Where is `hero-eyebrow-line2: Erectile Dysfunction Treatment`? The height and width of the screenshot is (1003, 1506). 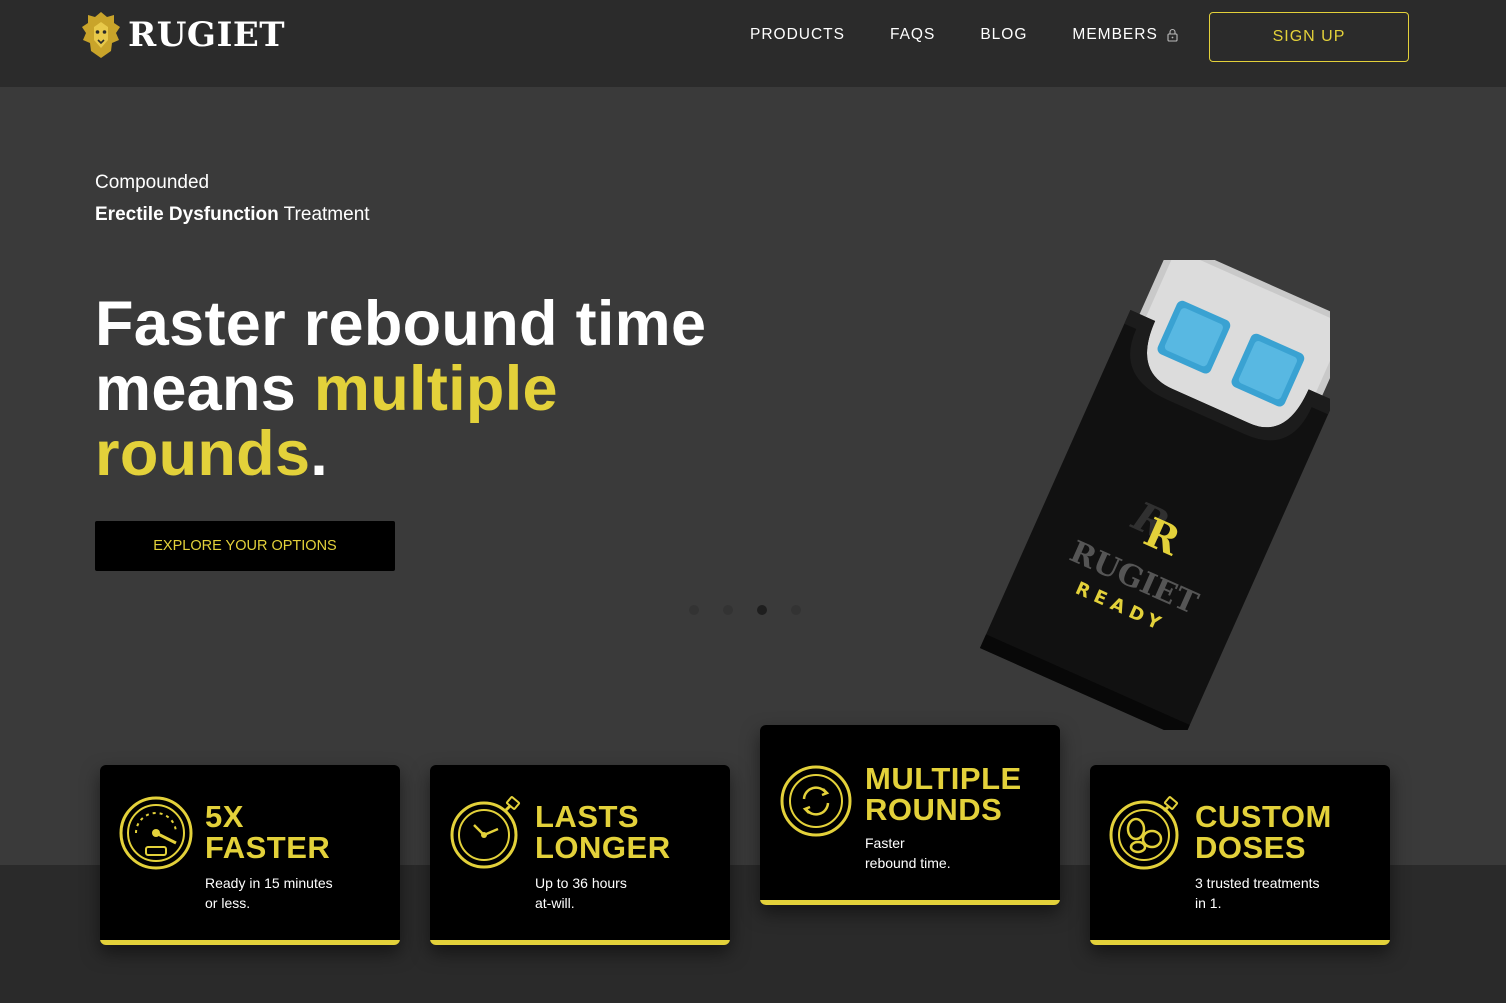
hero-eyebrow-line2: Erectile Dysfunction Treatment is located at coordinates (232, 215).